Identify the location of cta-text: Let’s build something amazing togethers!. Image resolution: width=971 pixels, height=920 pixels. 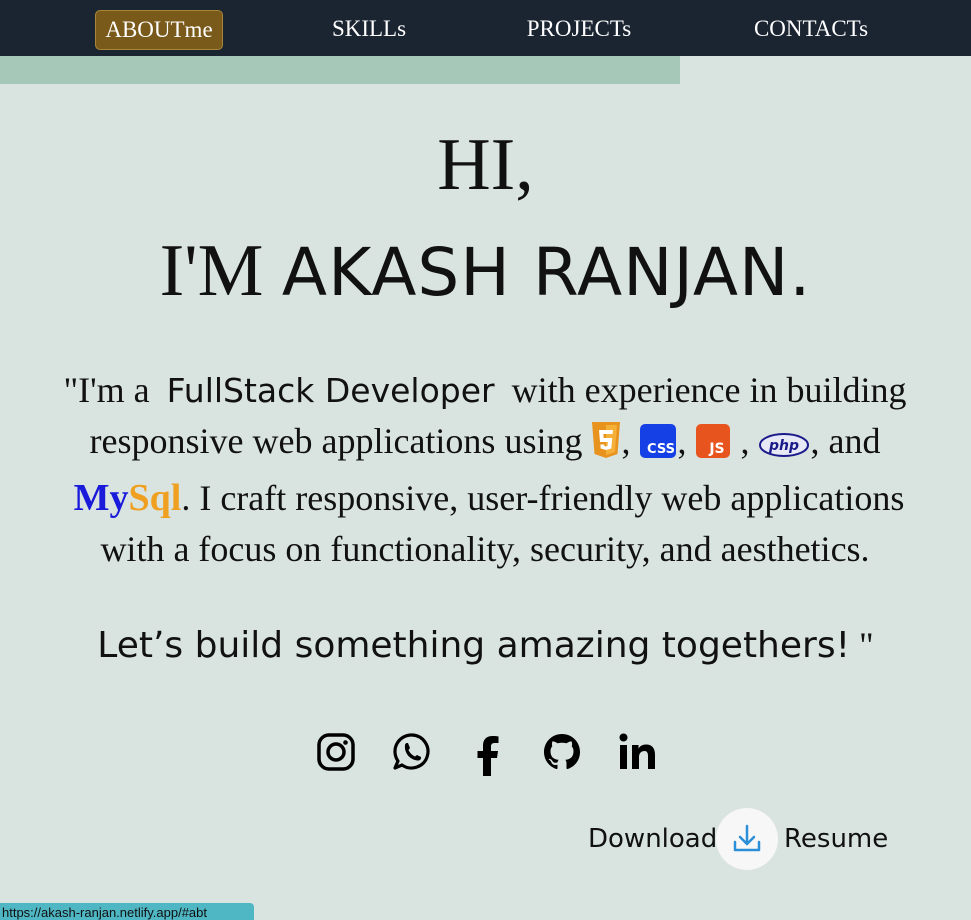
(474, 645).